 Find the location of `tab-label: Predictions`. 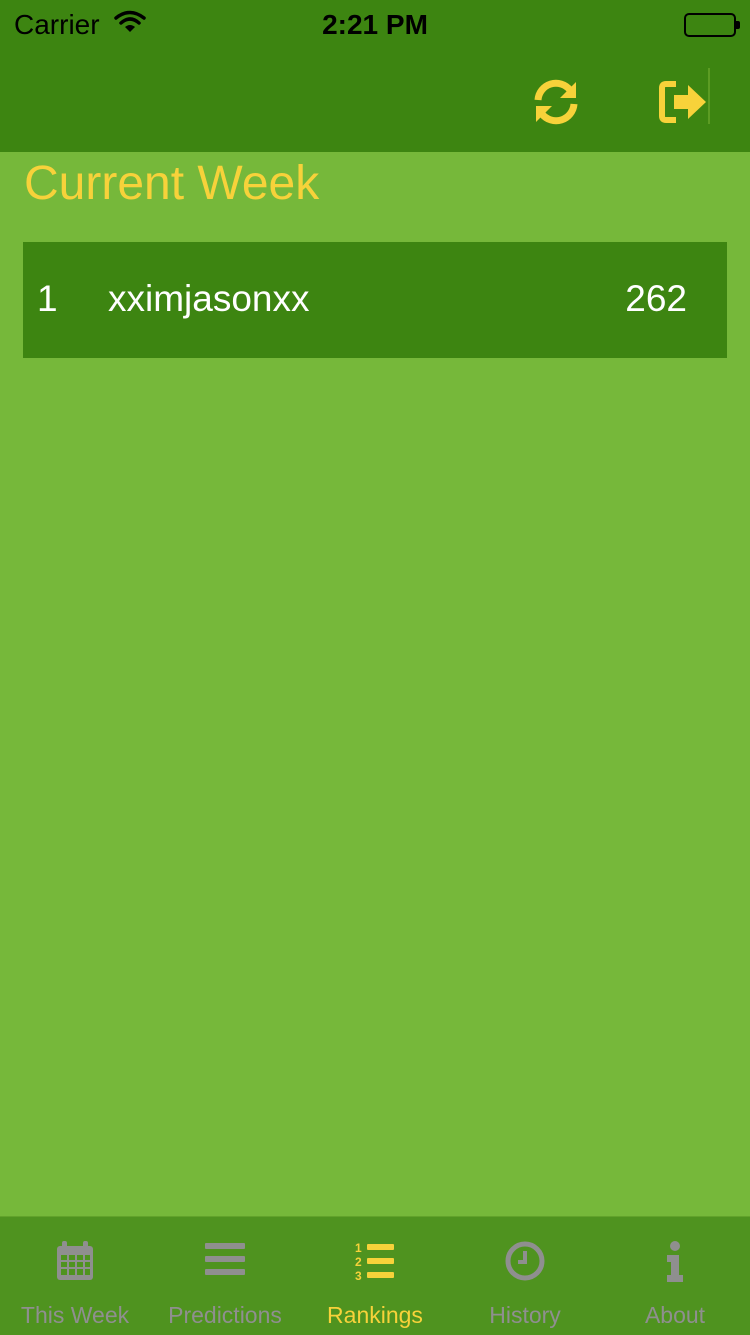

tab-label: Predictions is located at coordinates (225, 1315).